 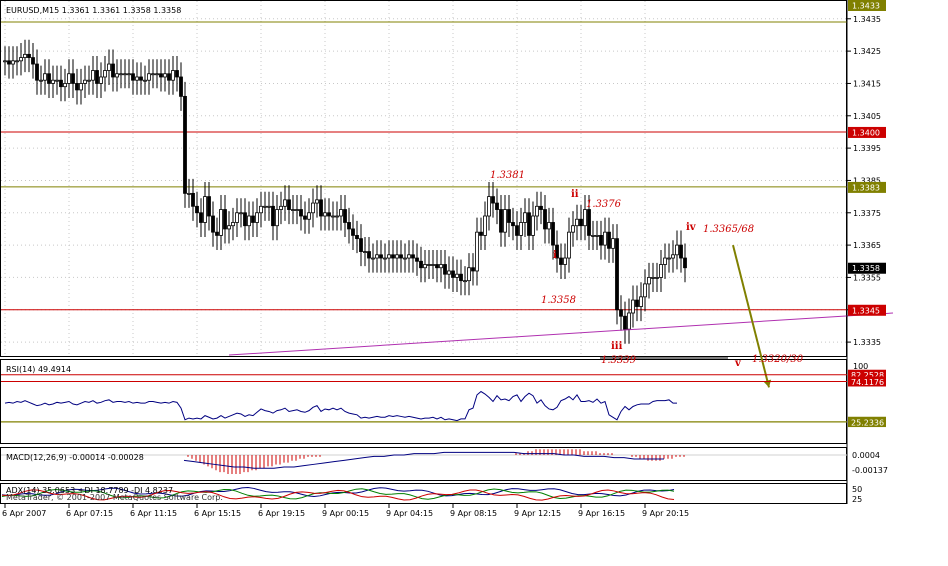 What do you see at coordinates (24, 513) in the screenshot?
I see `time-label: 6 Apr 2007` at bounding box center [24, 513].